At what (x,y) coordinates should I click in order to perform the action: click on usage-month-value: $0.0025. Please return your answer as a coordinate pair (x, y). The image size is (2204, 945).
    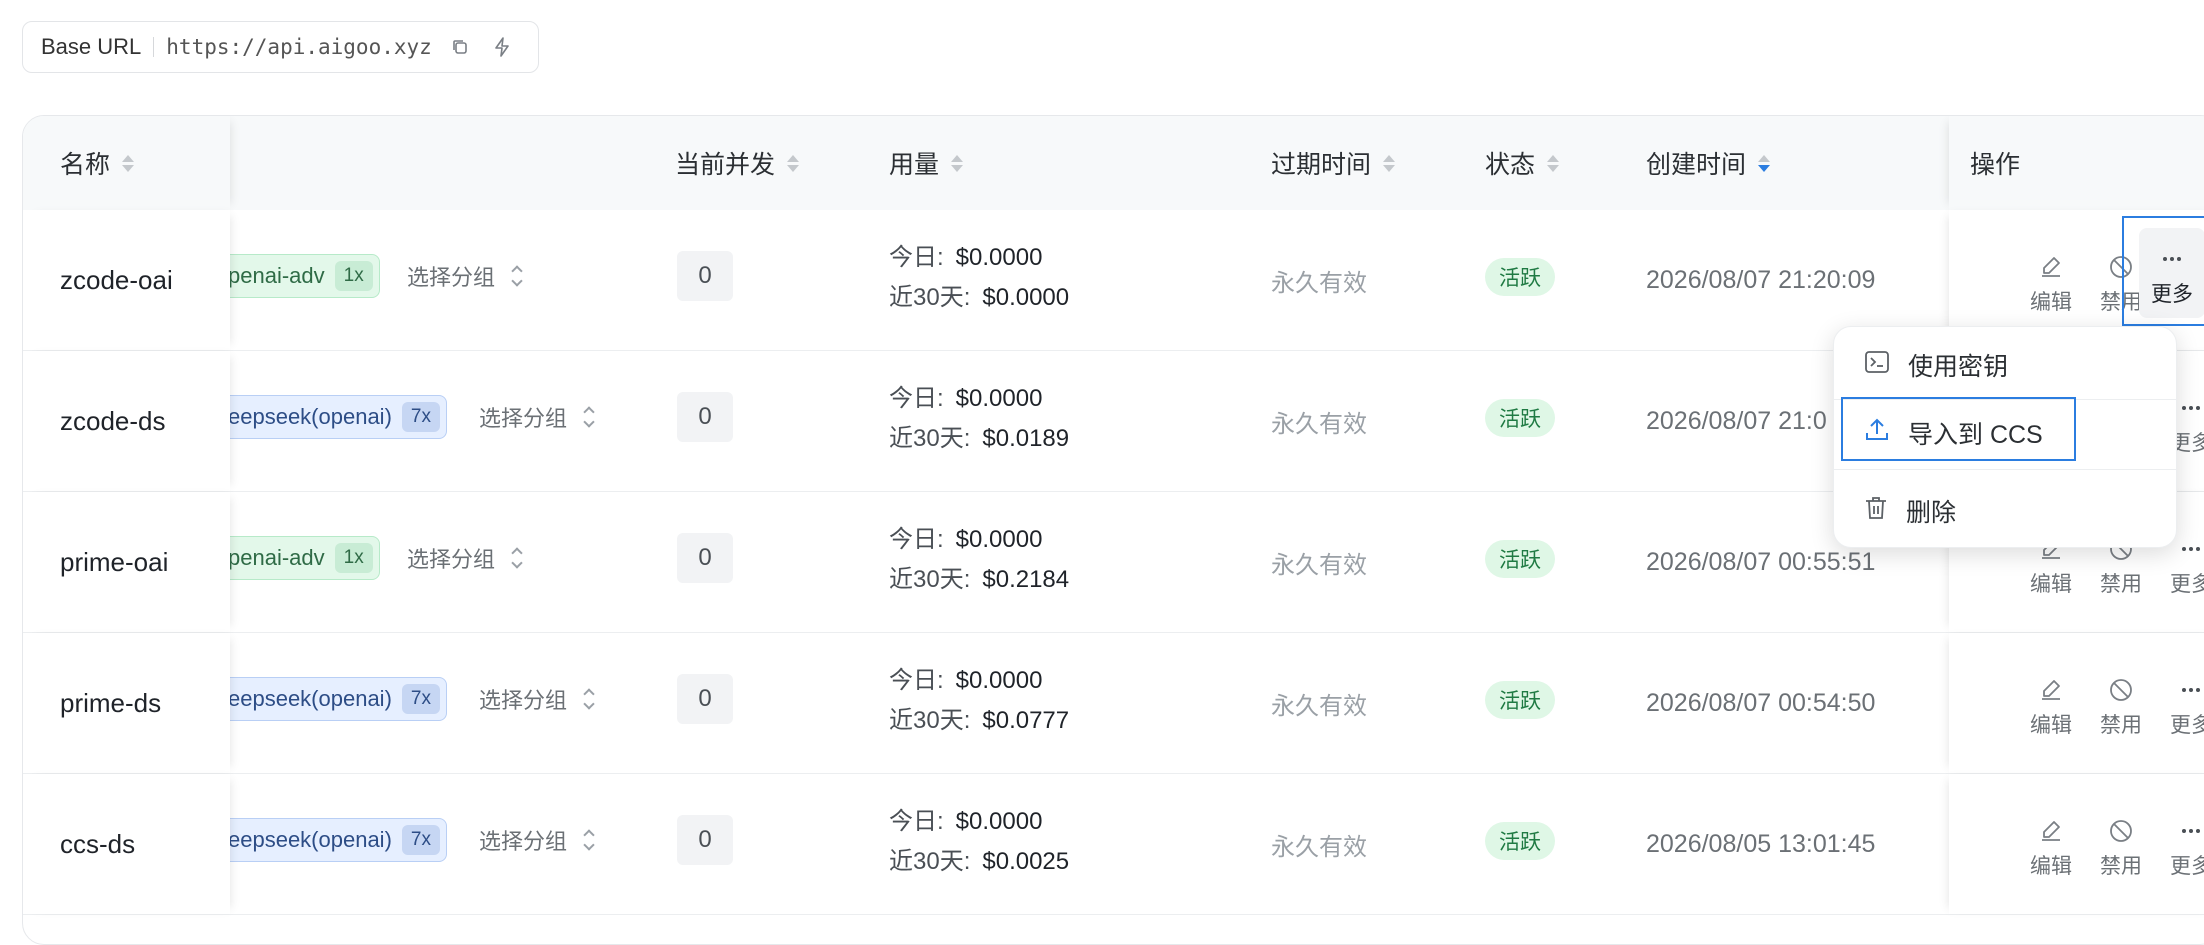
    Looking at the image, I should click on (1026, 861).